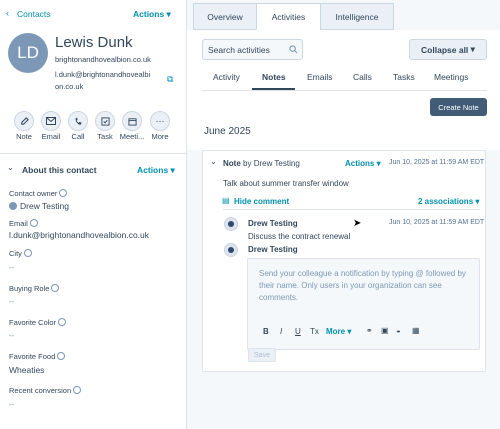 Image resolution: width=500 pixels, height=429 pixels. What do you see at coordinates (78, 121) in the screenshot?
I see `phone-icon` at bounding box center [78, 121].